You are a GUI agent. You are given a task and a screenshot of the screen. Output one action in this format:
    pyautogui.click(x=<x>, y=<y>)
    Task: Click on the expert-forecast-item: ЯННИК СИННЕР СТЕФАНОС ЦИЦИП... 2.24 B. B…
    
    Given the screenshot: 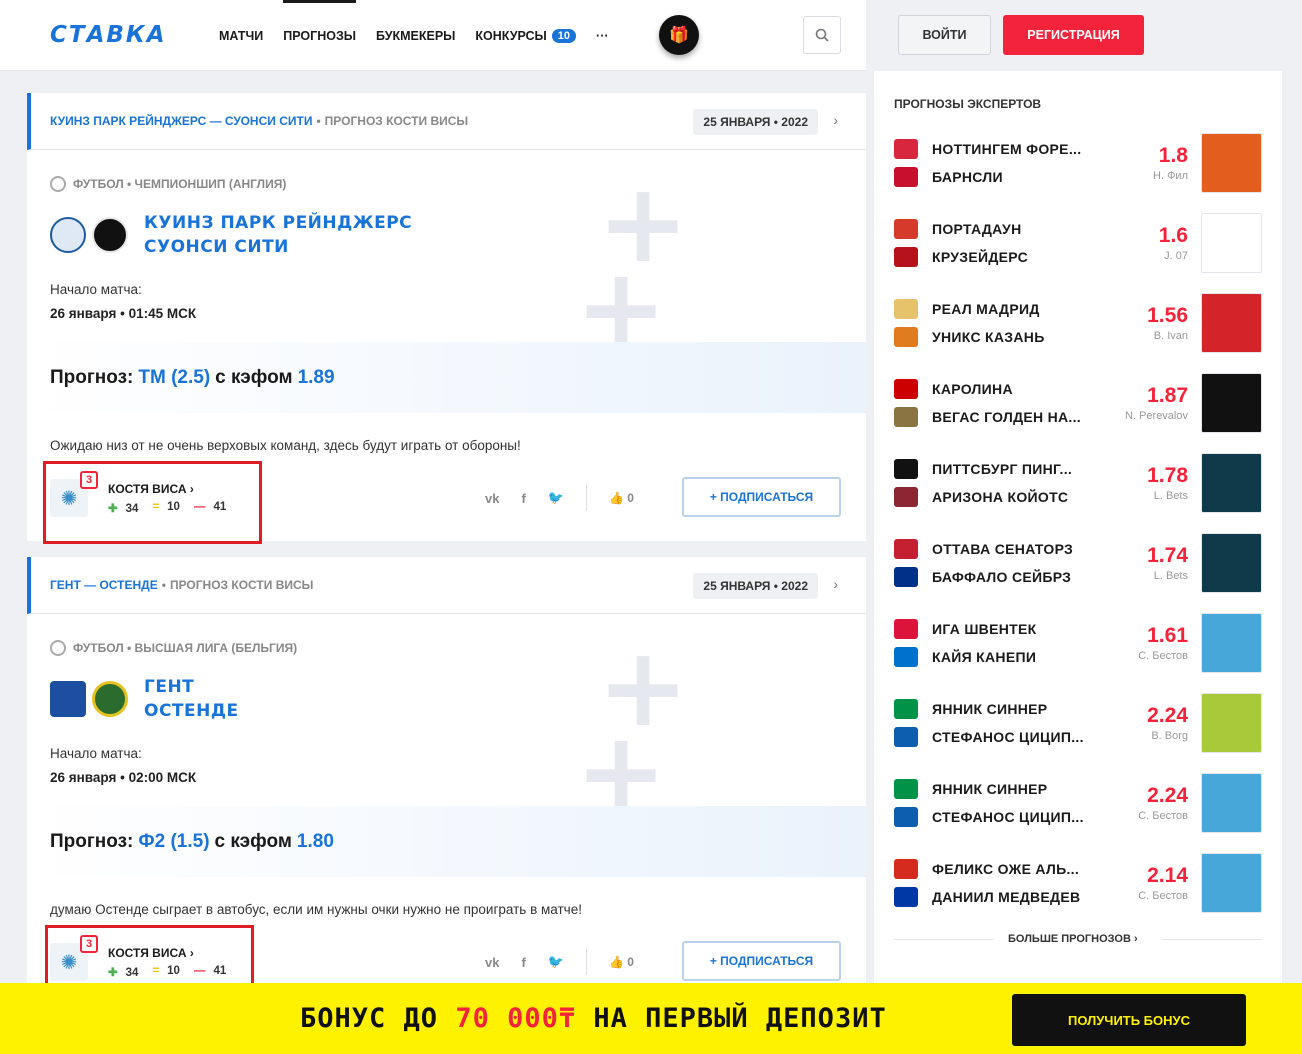 What is the action you would take?
    pyautogui.click(x=1078, y=726)
    